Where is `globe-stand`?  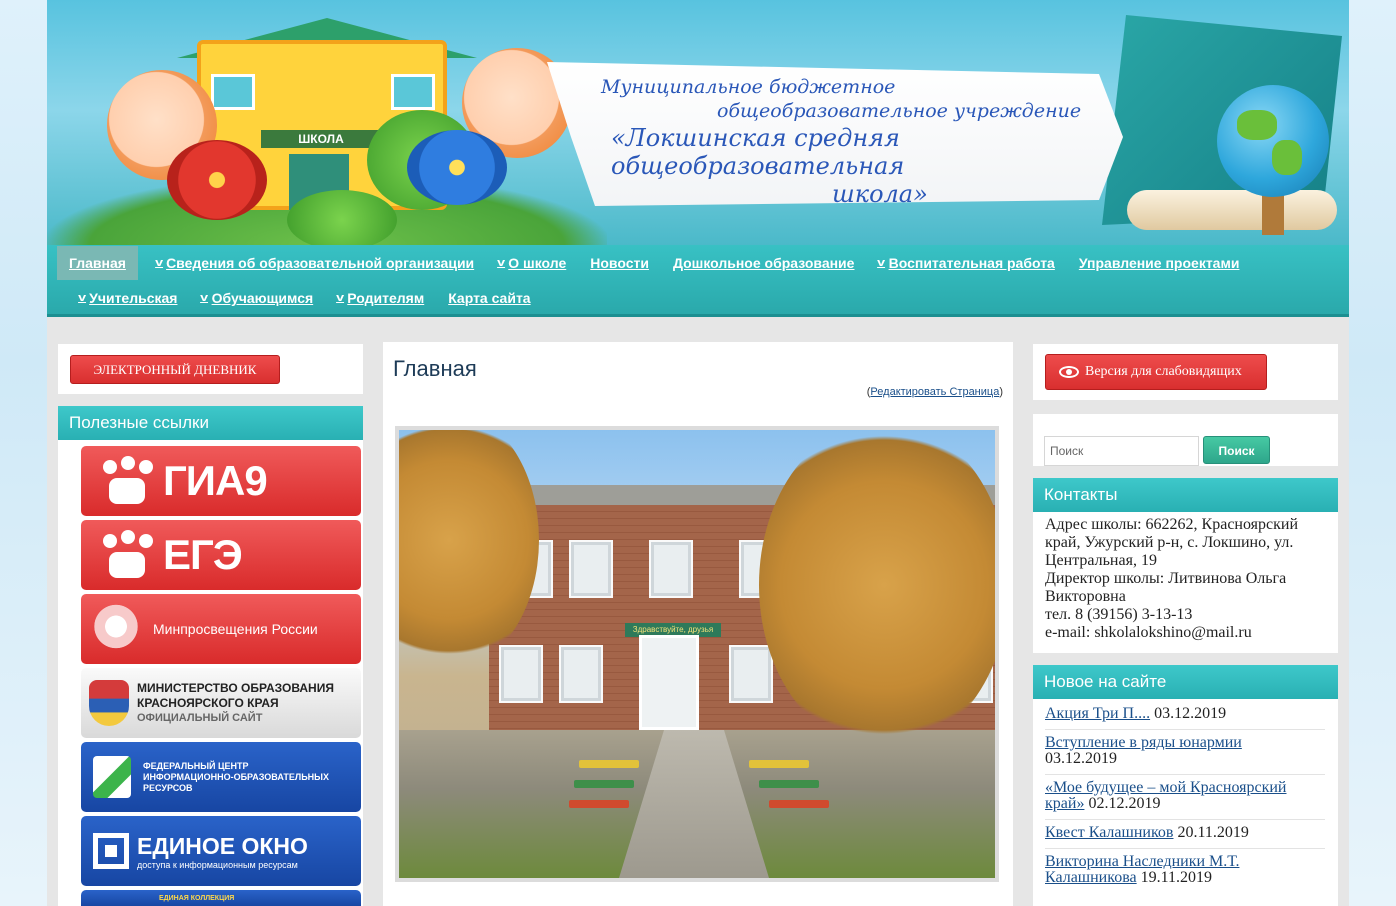
globe-stand is located at coordinates (1273, 215).